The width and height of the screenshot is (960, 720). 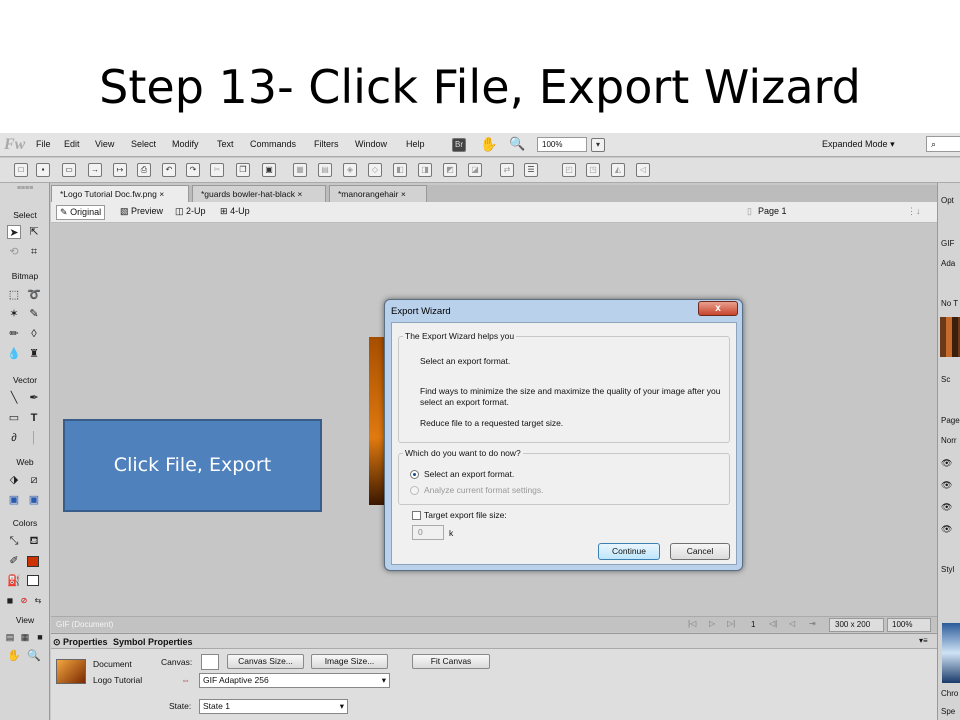 I want to click on canvas-color-swatch, so click(x=210, y=662).